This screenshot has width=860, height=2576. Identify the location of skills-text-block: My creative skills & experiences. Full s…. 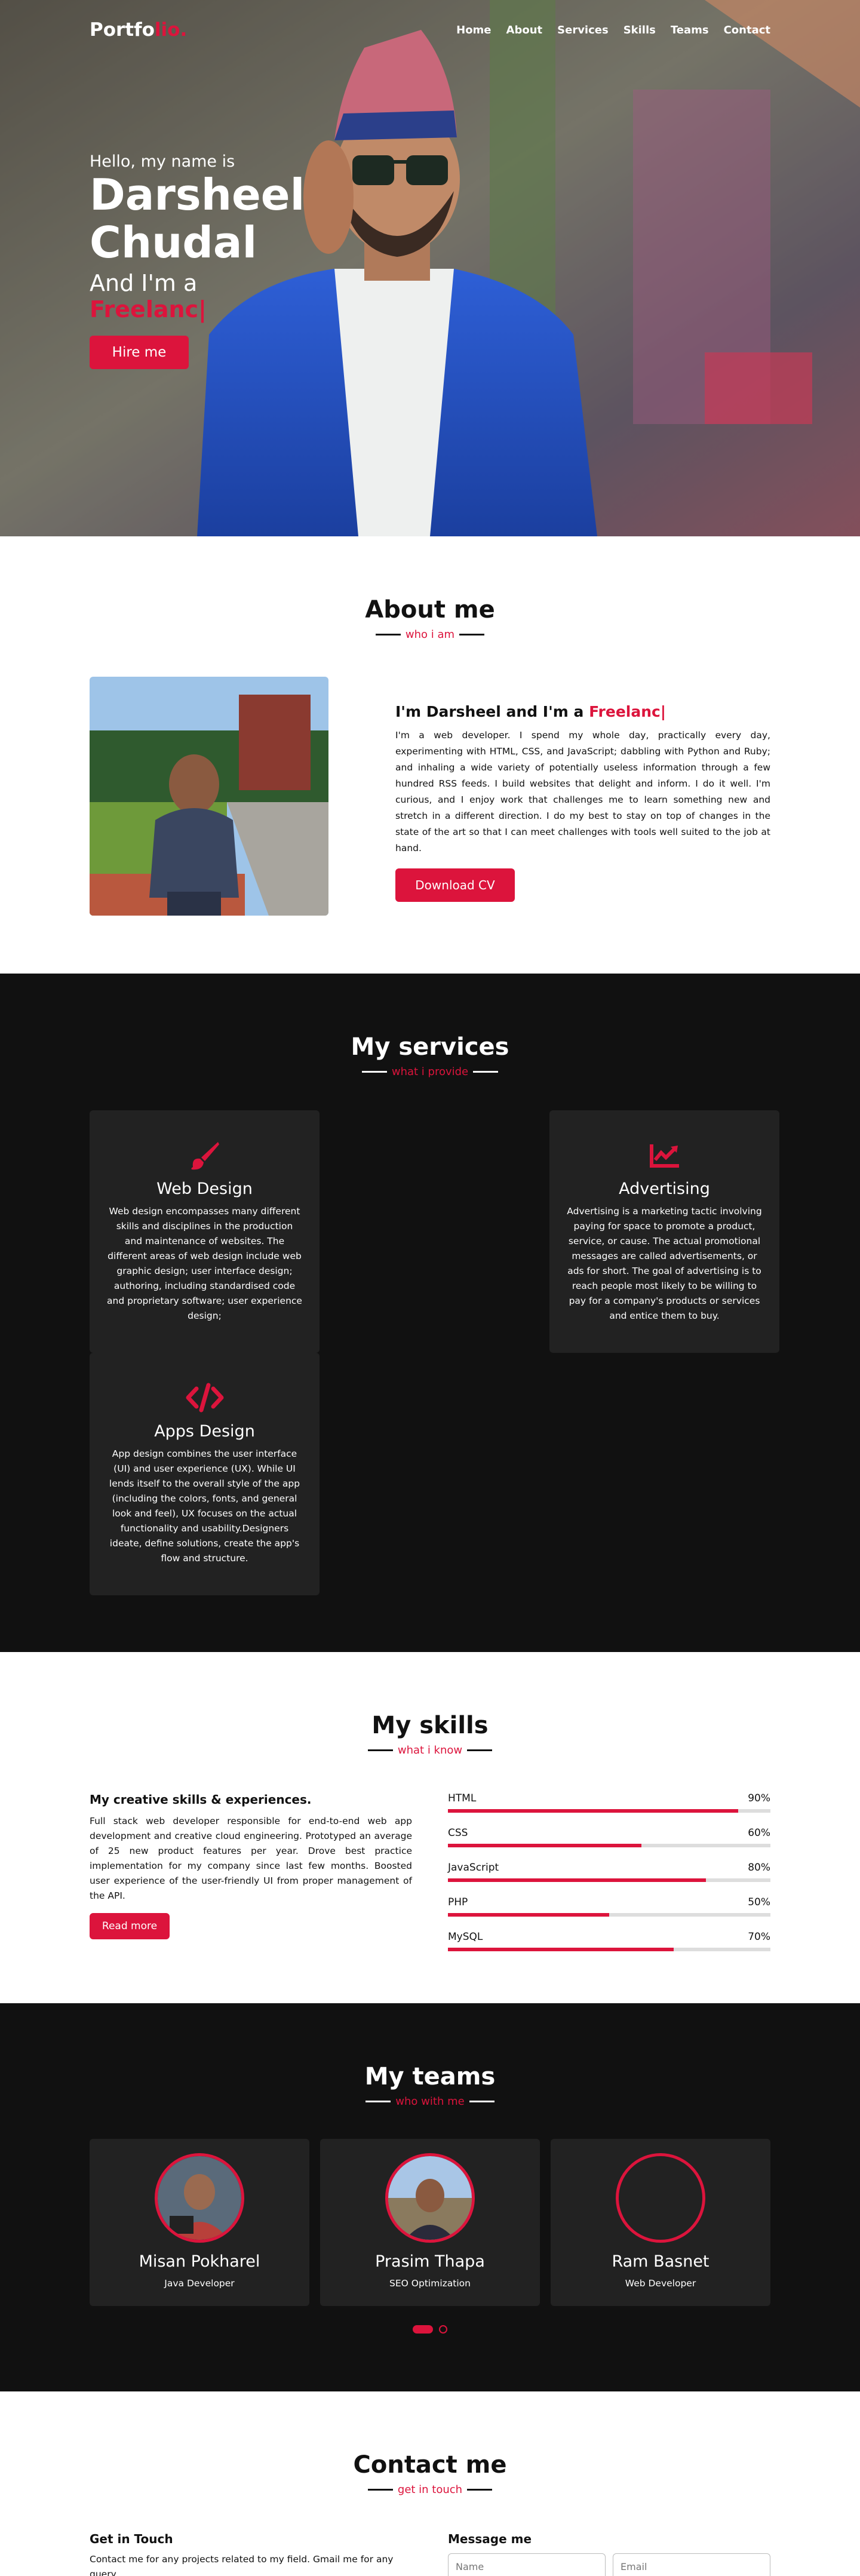
(251, 1879).